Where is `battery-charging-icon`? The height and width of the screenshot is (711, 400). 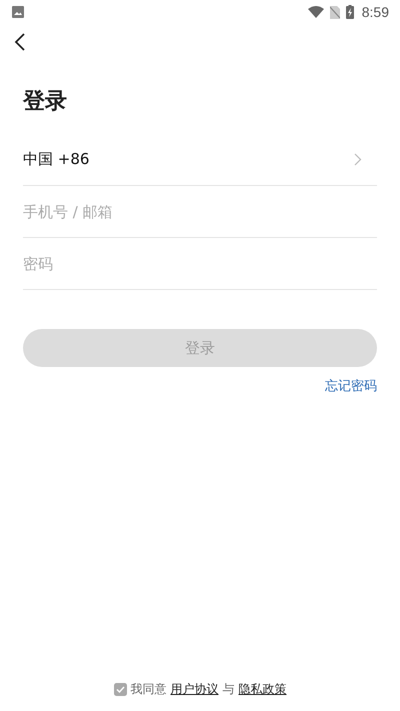
battery-charging-icon is located at coordinates (350, 12).